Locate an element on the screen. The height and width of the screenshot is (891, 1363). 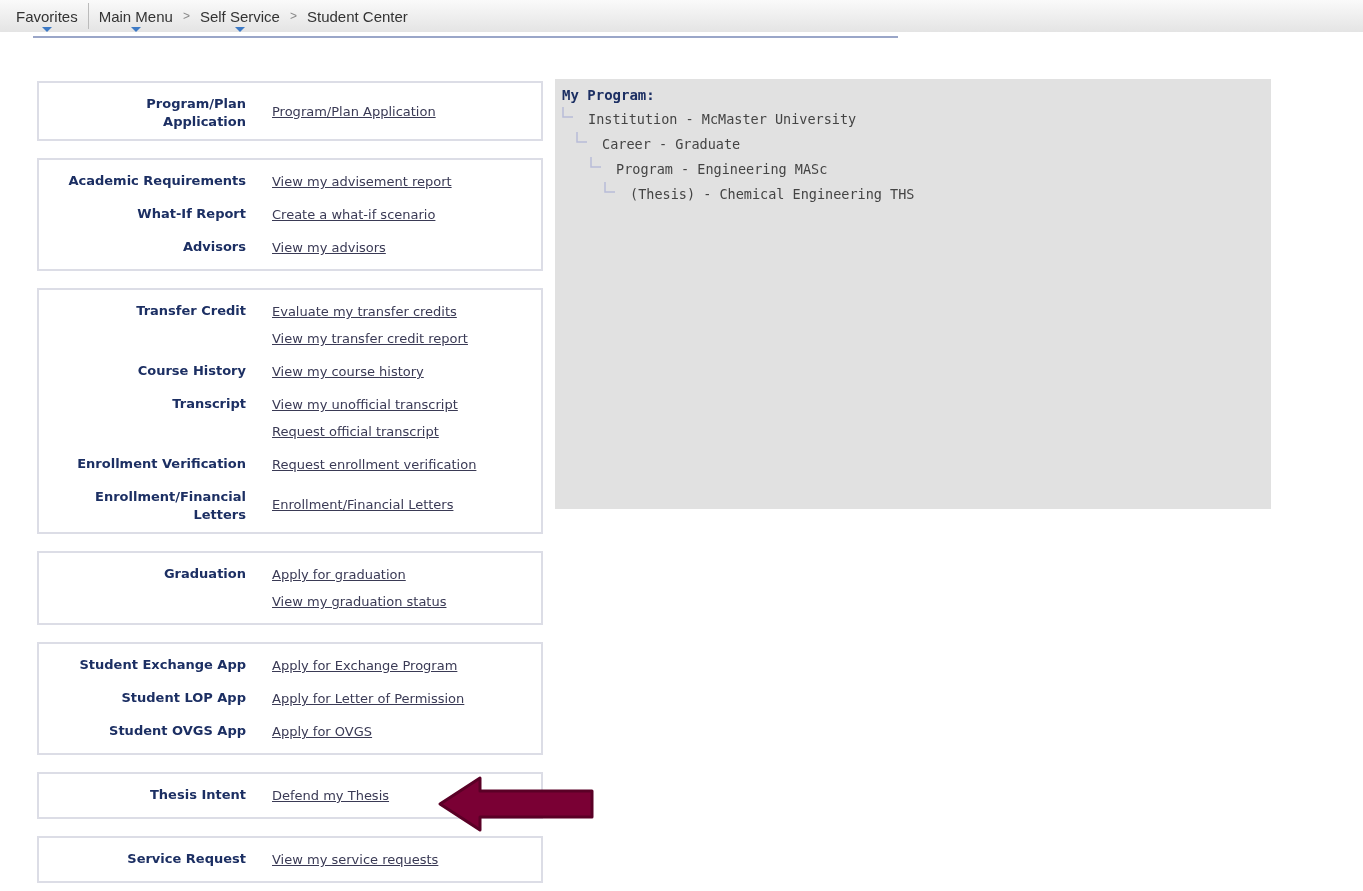
link: Apply for OVGS is located at coordinates (322, 731).